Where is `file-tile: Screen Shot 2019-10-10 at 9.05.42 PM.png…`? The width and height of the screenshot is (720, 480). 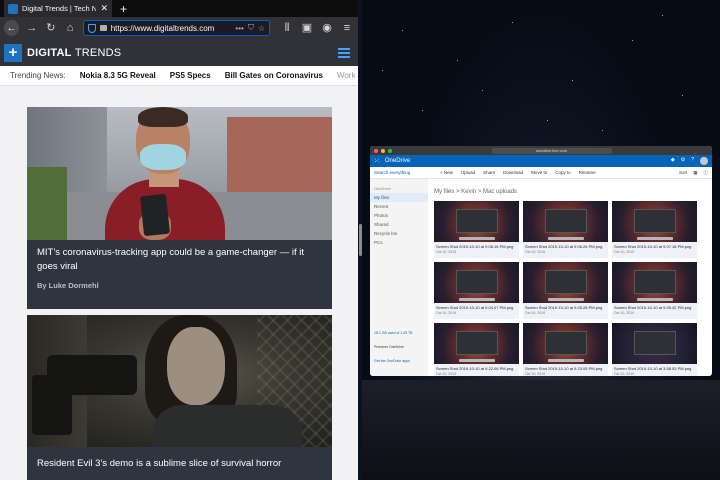 file-tile: Screen Shot 2019-10-10 at 9.05.42 PM.png… is located at coordinates (654, 290).